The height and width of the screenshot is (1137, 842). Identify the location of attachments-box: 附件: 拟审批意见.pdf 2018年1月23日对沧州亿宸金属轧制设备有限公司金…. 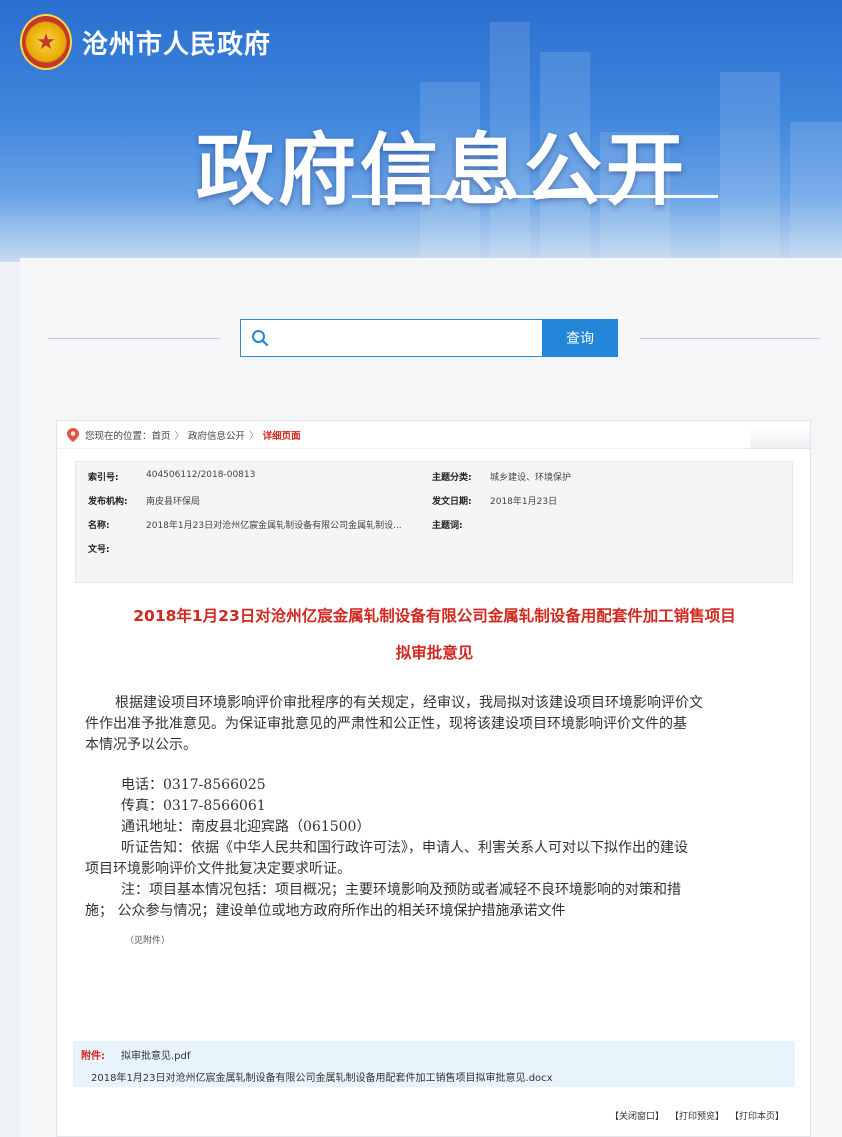
(434, 1064).